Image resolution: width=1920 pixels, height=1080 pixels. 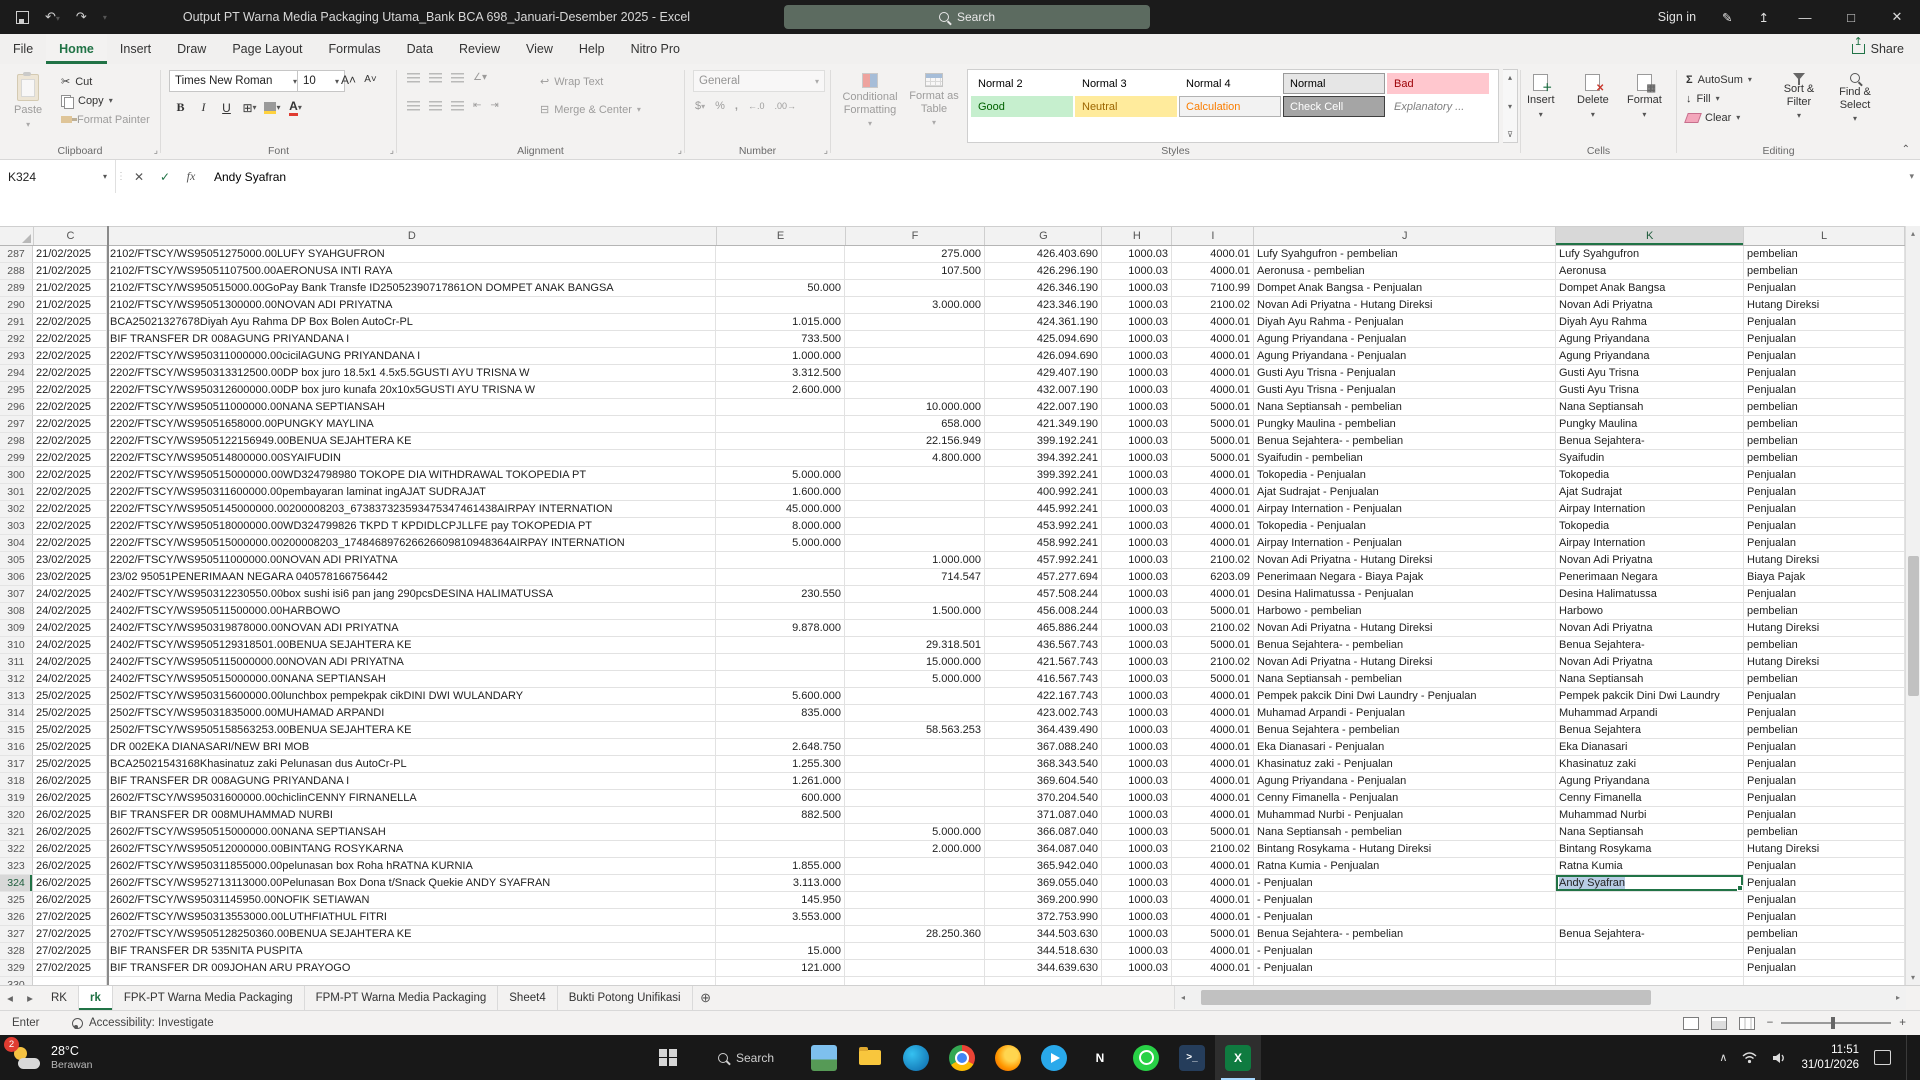 What do you see at coordinates (105, 17) in the screenshot?
I see `customize-qat-icon: ▾` at bounding box center [105, 17].